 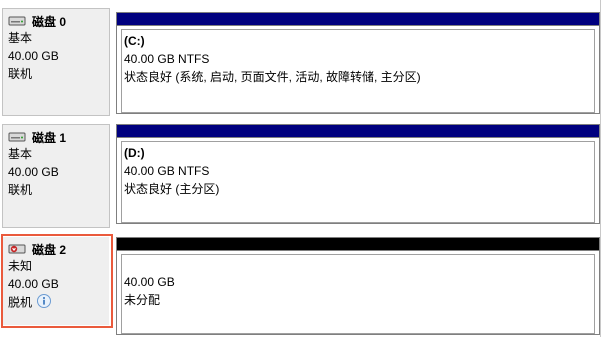 I want to click on volume-status: 状态良好 (系统, 启动, 页面文件, 活动, 故障转储, 主分区), so click(x=272, y=77).